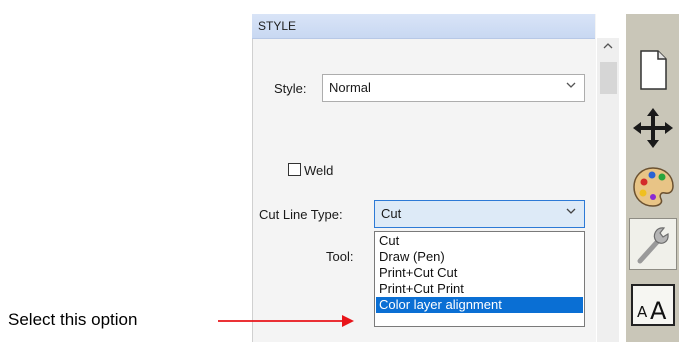 Image resolution: width=679 pixels, height=342 pixels. Describe the element at coordinates (319, 170) in the screenshot. I see `weld-label: Weld` at that location.